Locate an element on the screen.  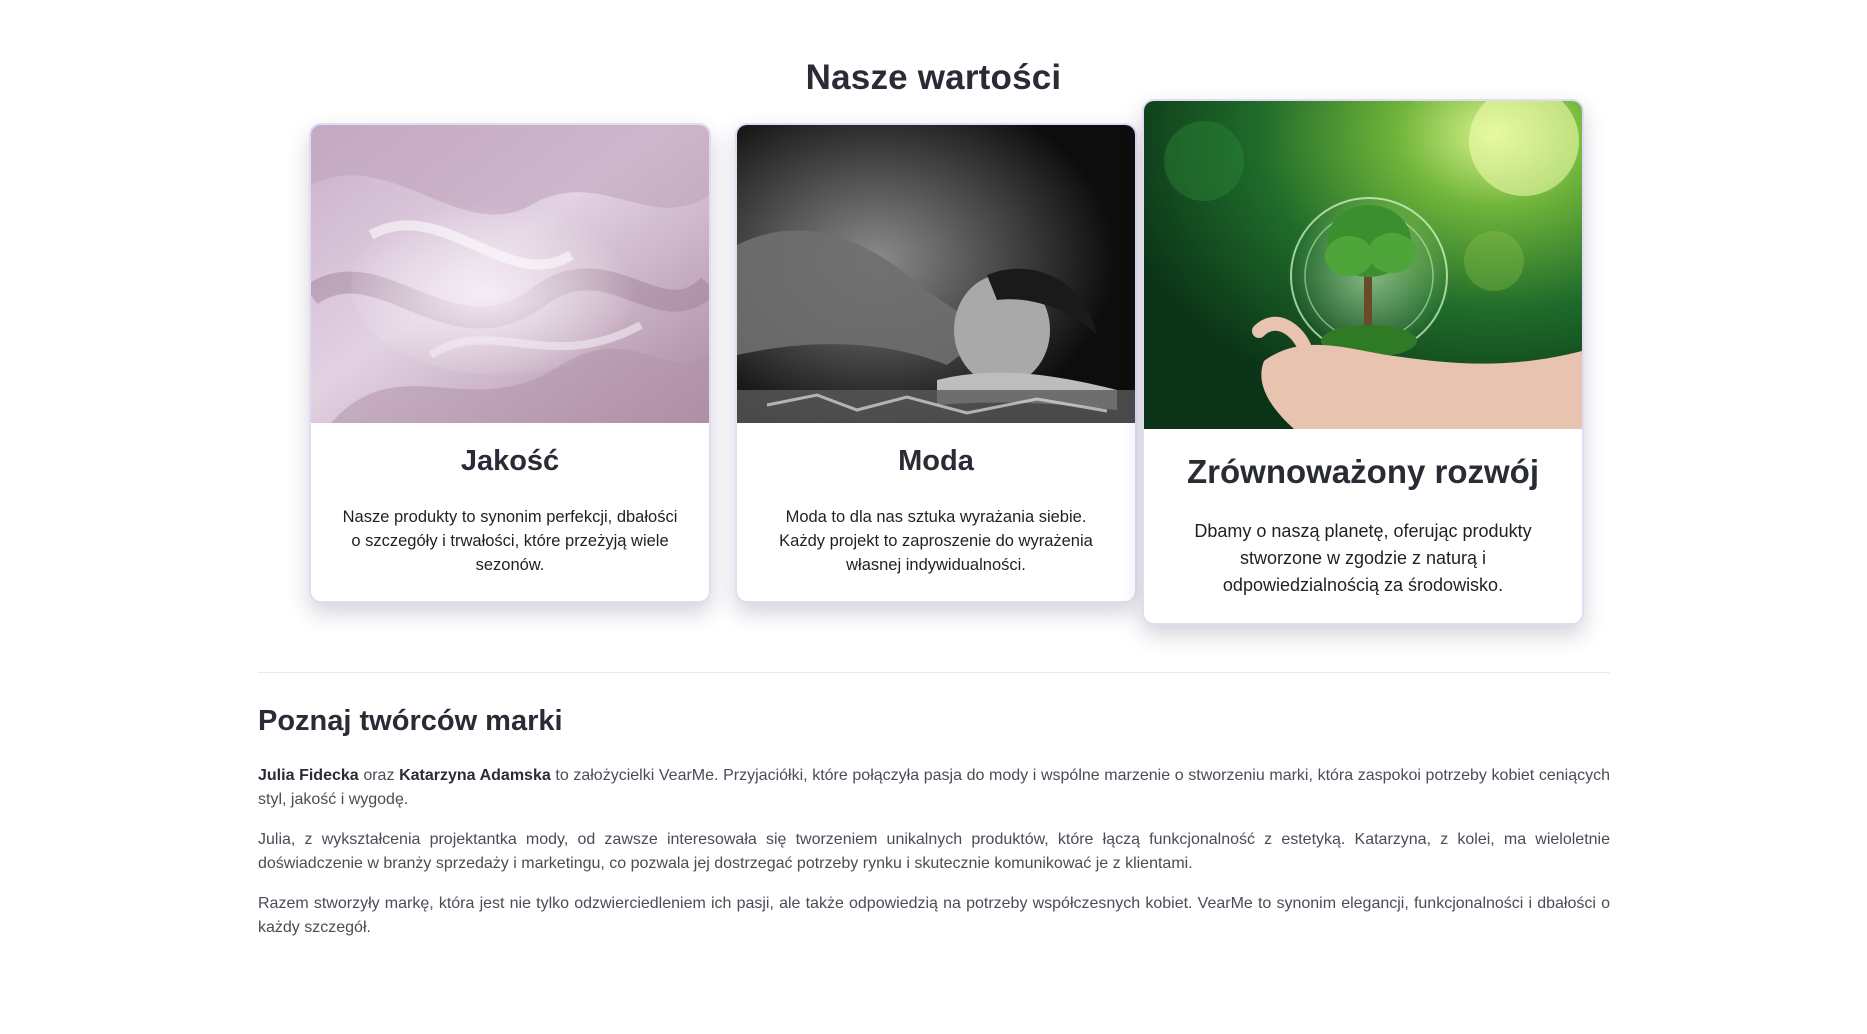
section-divider is located at coordinates (934, 672).